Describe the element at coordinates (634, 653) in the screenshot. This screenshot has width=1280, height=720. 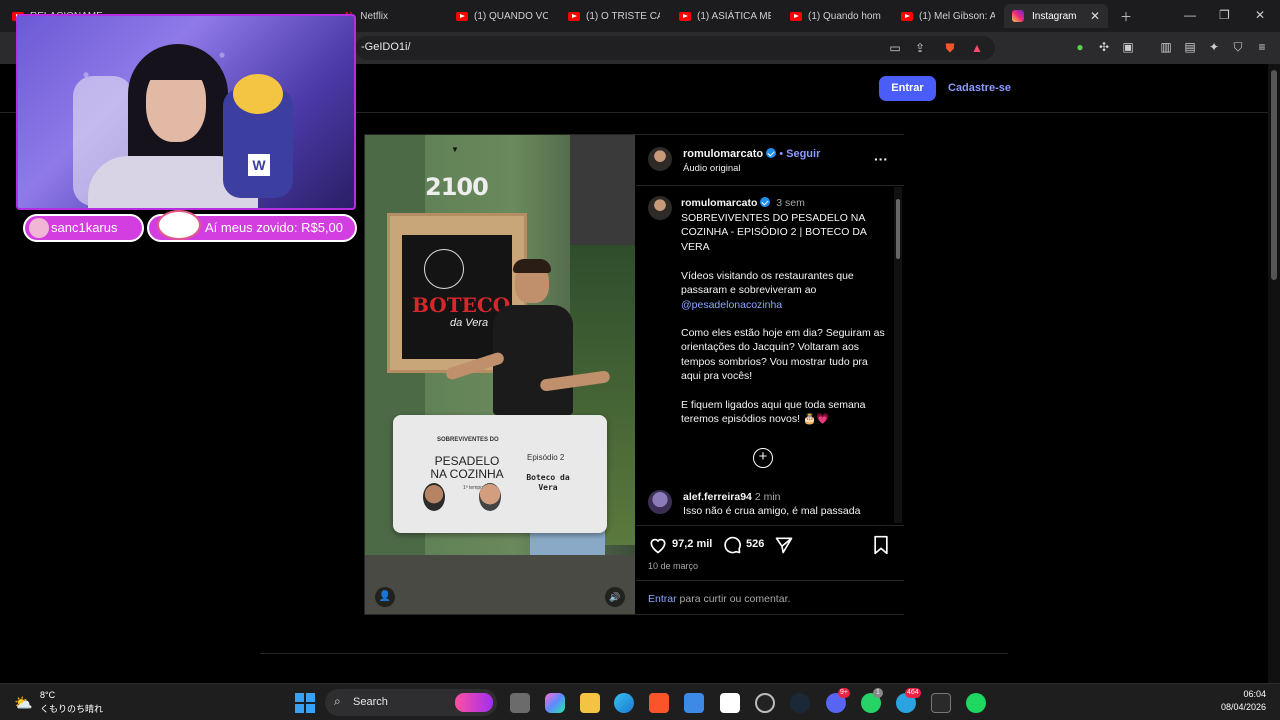
I see `footer-divider` at that location.